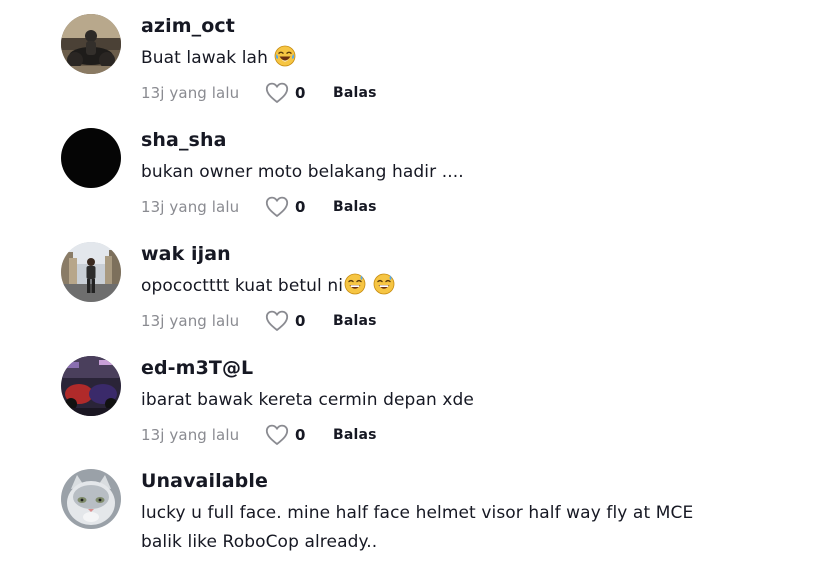 The height and width of the screenshot is (562, 827). I want to click on comment-text-line: balik like RoboCop already.., so click(259, 542).